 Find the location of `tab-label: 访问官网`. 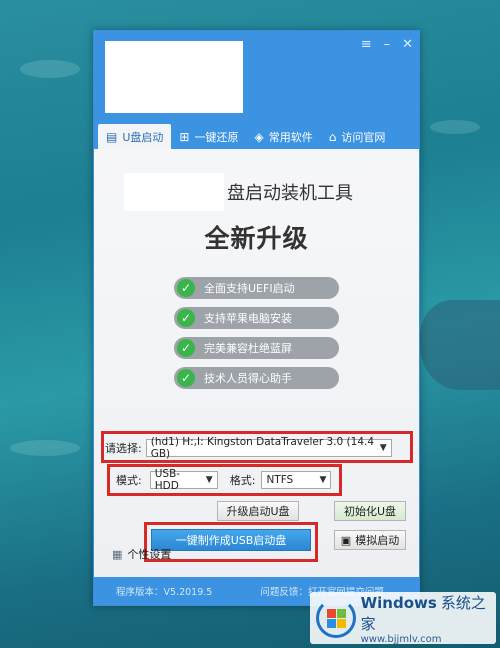

tab-label: 访问官网 is located at coordinates (363, 137).